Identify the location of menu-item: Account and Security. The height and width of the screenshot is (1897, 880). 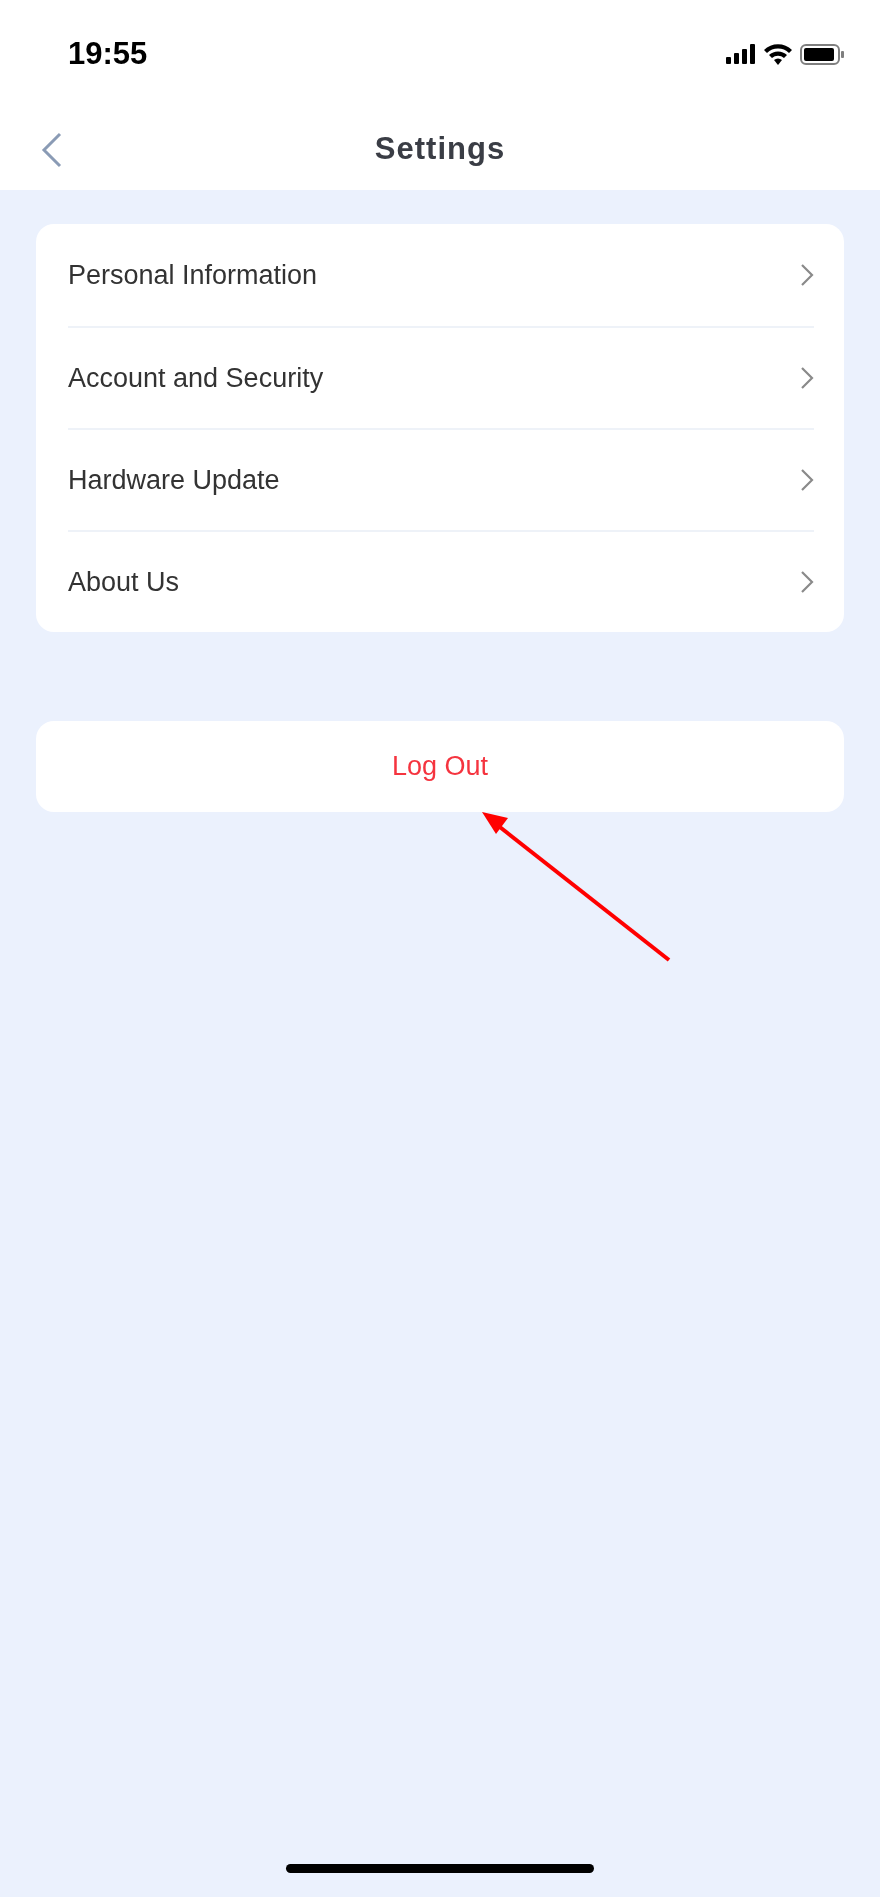
(441, 377).